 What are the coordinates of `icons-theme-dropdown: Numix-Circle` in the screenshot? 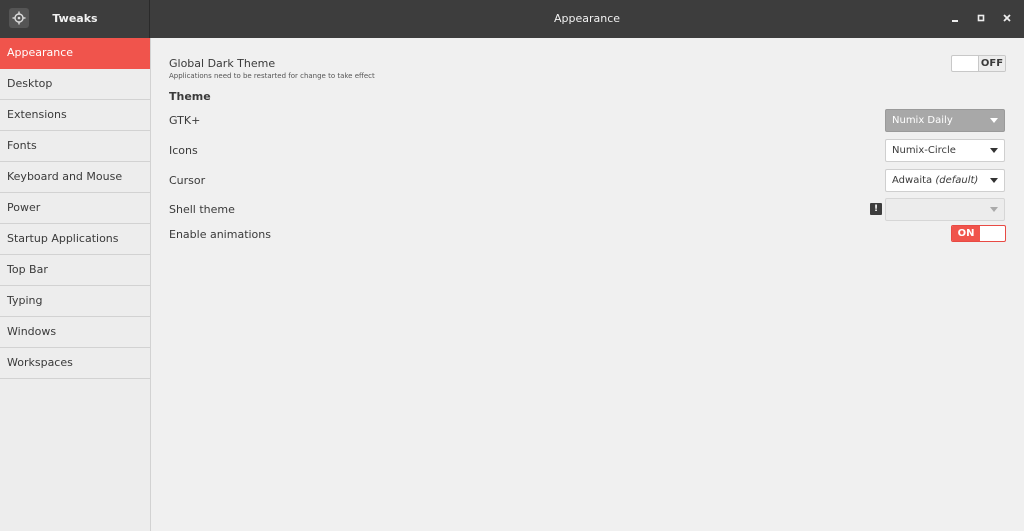 It's located at (945, 150).